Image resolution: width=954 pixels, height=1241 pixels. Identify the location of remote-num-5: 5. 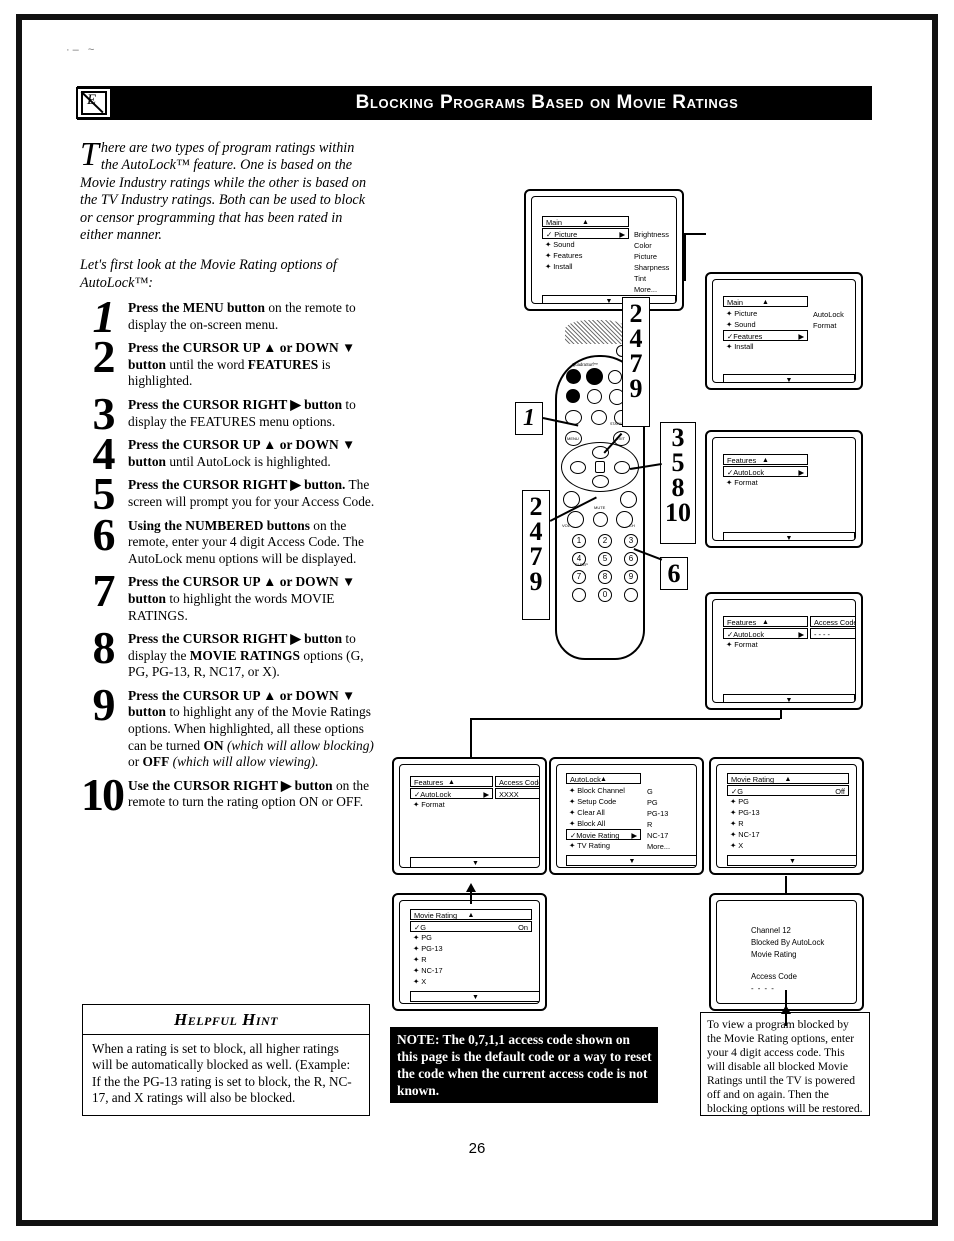
(605, 559).